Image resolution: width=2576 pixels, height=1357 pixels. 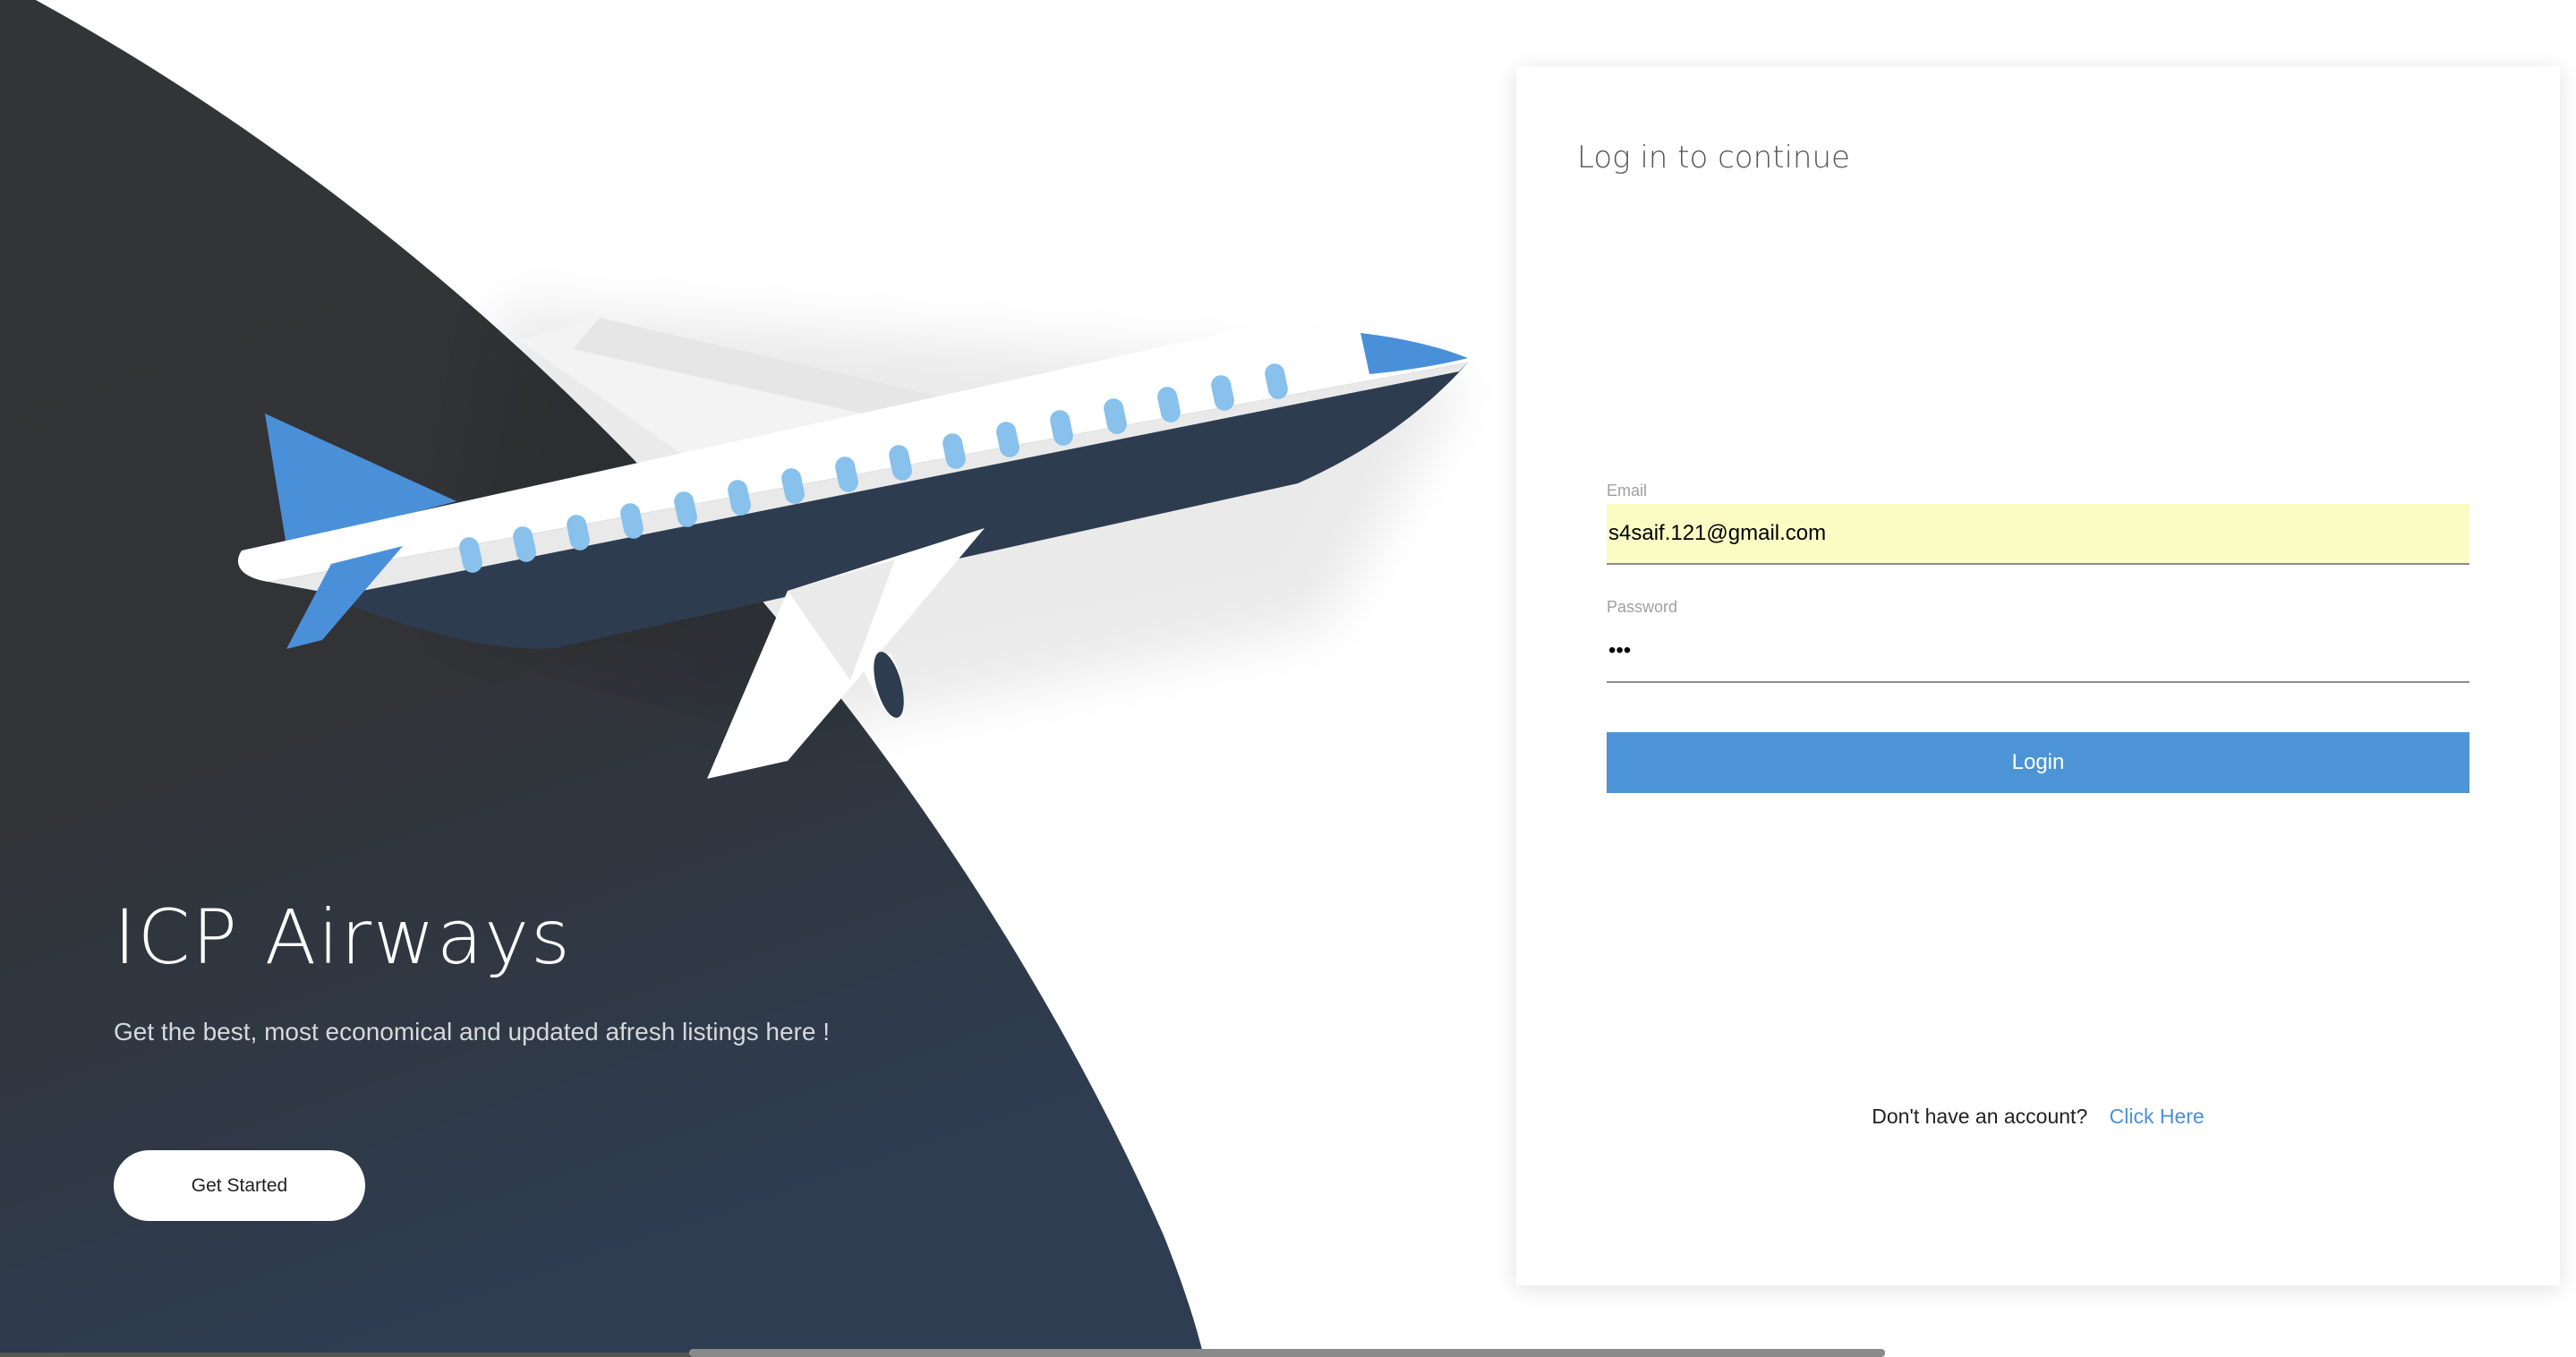 What do you see at coordinates (1642, 607) in the screenshot?
I see `password-label: Password` at bounding box center [1642, 607].